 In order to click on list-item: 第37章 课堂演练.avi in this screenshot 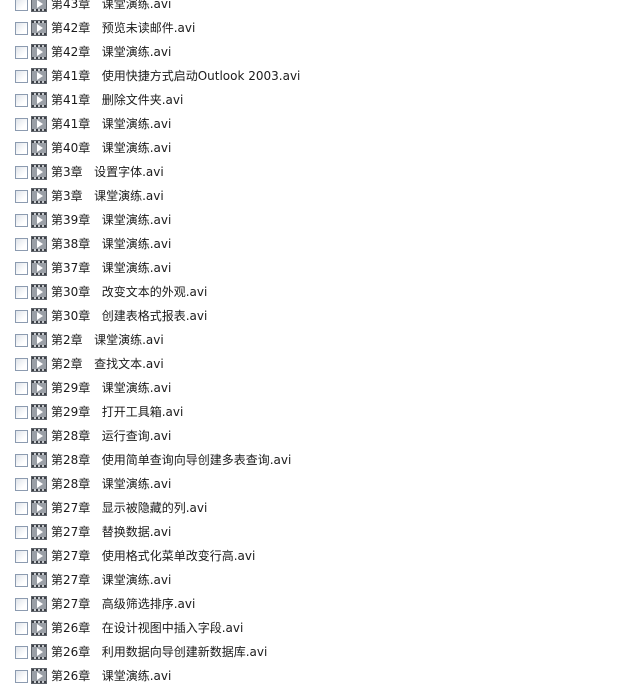, I will do `click(309, 269)`.